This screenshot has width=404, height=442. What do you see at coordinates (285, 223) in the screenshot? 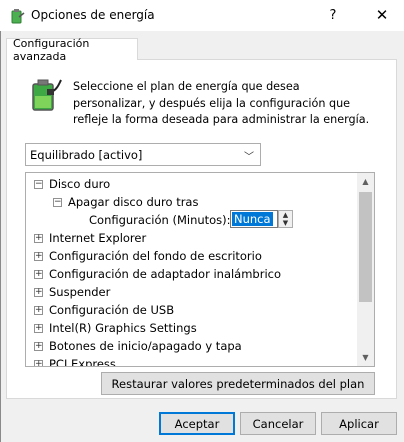
I see `spin-down-icon: ▼` at bounding box center [285, 223].